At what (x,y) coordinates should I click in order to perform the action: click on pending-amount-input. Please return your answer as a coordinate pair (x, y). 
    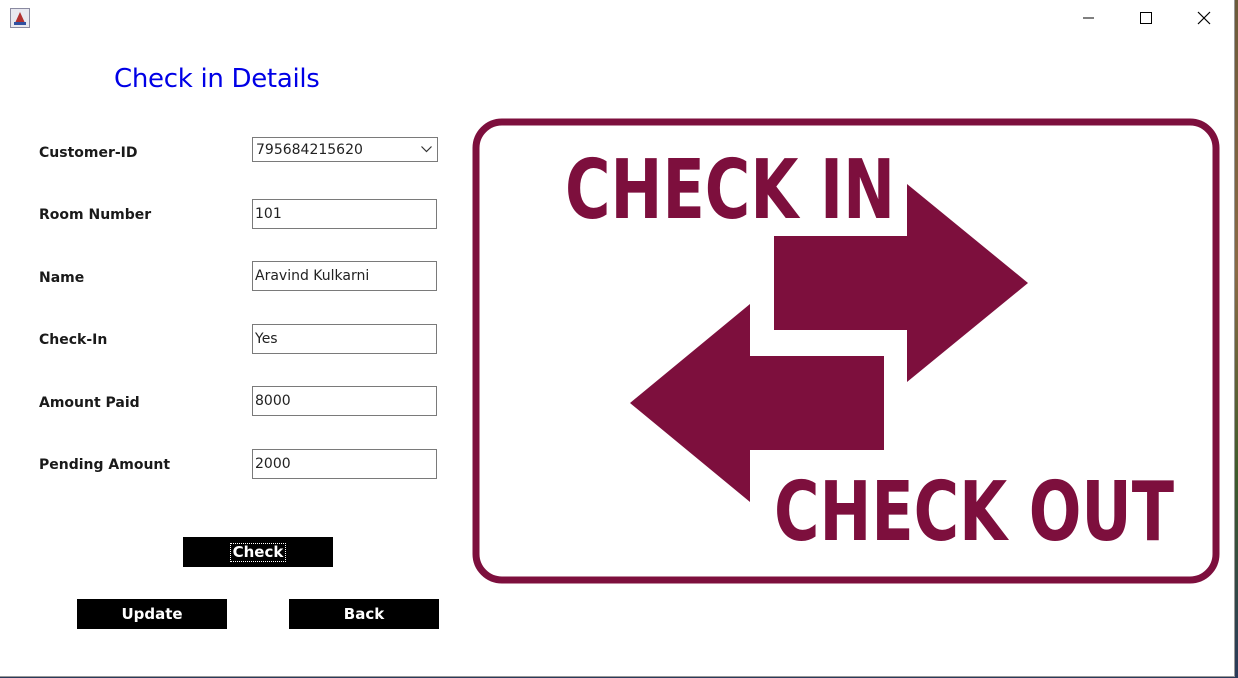
    Looking at the image, I should click on (344, 464).